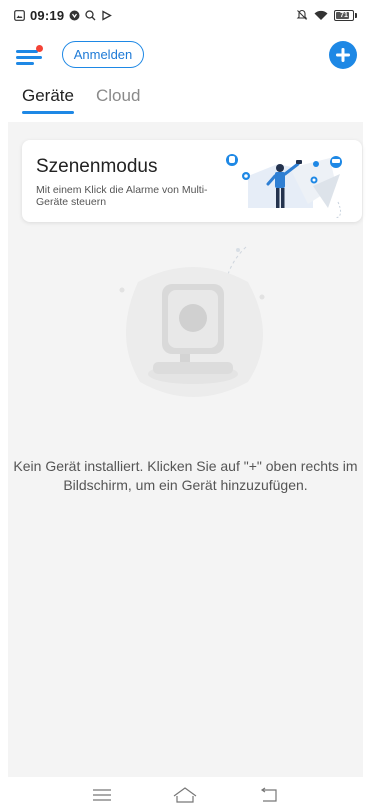 Image resolution: width=371 pixels, height=810 pixels. I want to click on status-left: 09:19, so click(63, 15).